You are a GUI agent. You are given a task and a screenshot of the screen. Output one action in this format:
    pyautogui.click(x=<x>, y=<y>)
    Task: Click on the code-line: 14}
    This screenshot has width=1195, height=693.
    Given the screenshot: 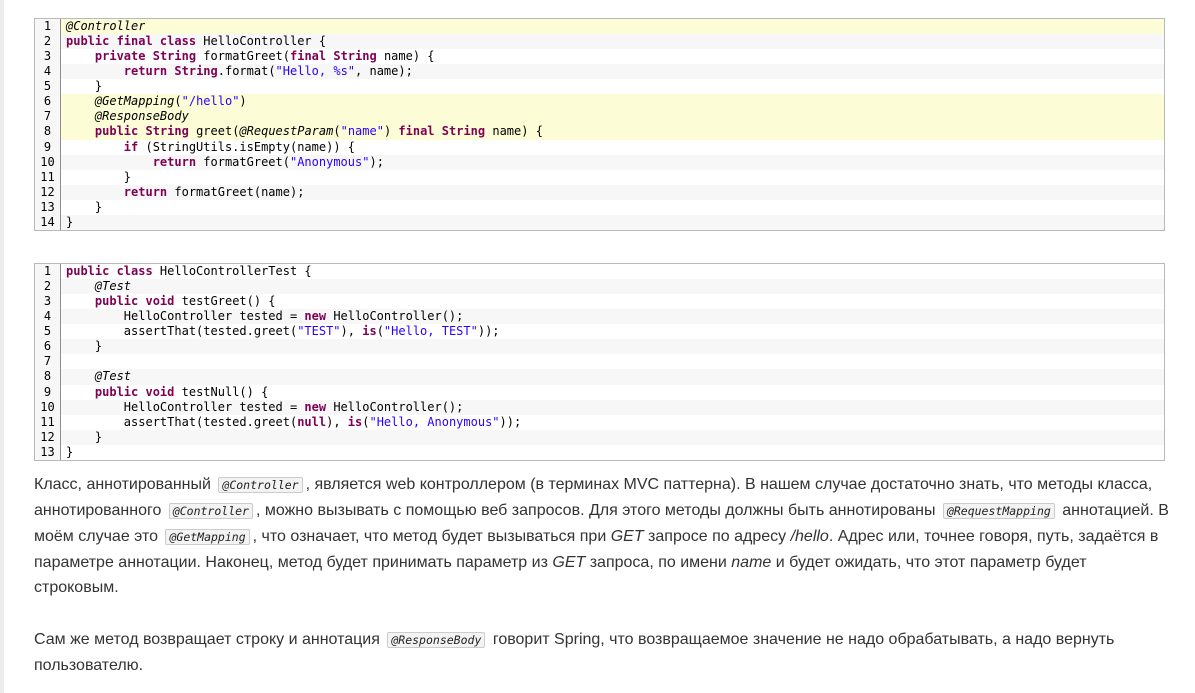 What is the action you would take?
    pyautogui.click(x=599, y=222)
    